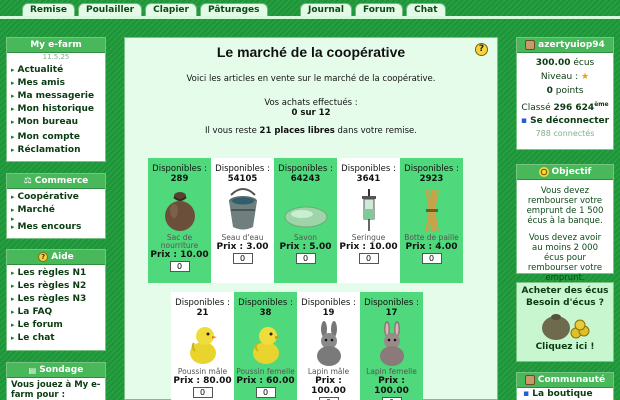 The image size is (620, 400). What do you see at coordinates (56, 83) in the screenshot?
I see `menu-mes-amis: Mes amis` at bounding box center [56, 83].